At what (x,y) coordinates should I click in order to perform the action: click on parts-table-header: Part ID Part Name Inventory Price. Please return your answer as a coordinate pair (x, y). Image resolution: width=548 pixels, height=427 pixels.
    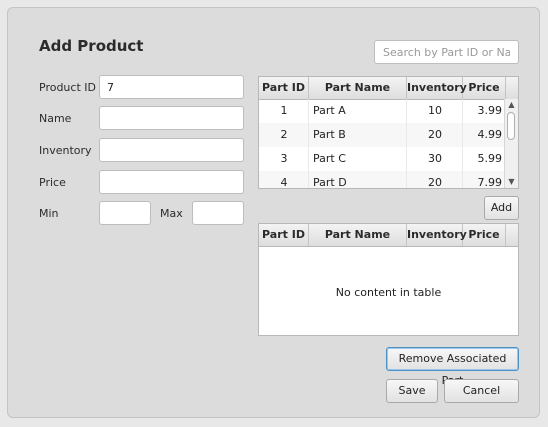
    Looking at the image, I should click on (388, 88).